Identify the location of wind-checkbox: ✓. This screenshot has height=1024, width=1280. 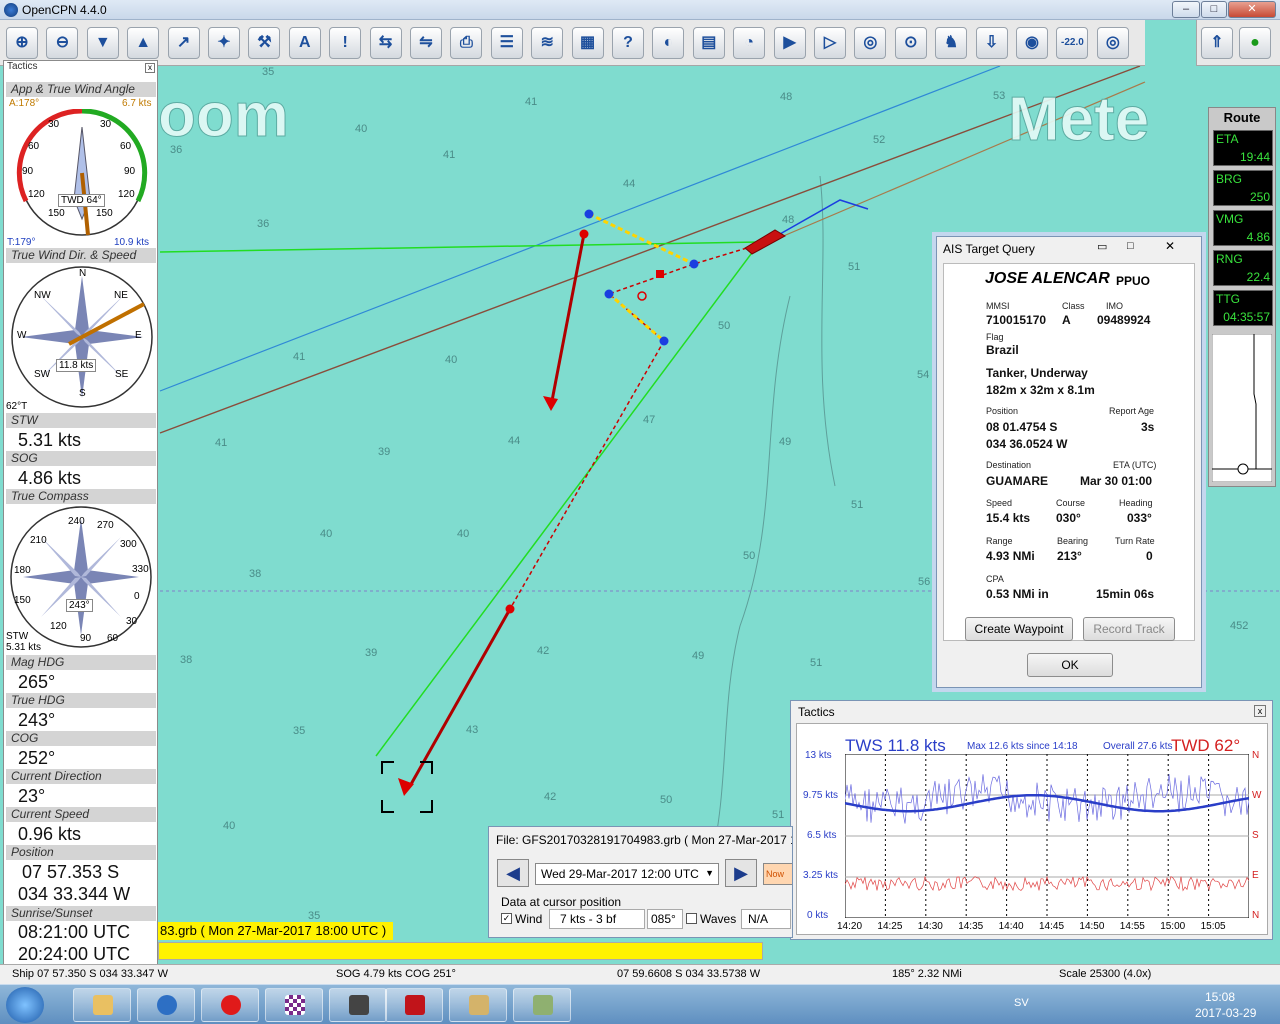
(506, 918).